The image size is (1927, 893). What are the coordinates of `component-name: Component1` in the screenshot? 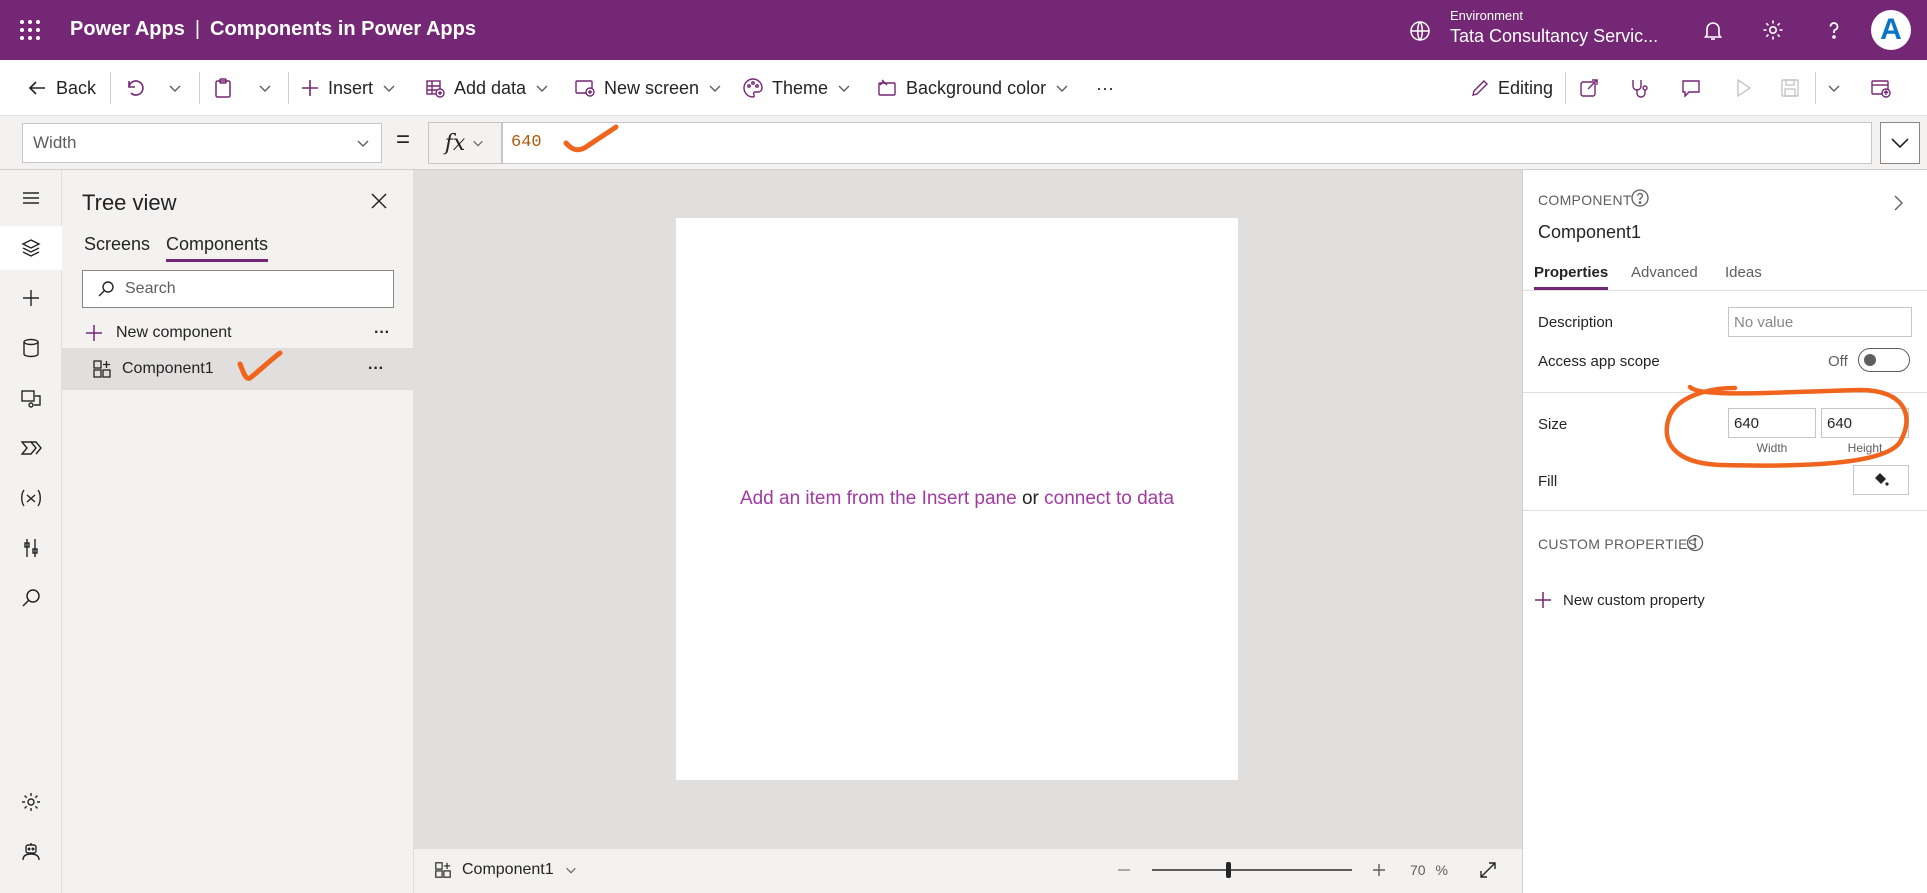 It's located at (1589, 232).